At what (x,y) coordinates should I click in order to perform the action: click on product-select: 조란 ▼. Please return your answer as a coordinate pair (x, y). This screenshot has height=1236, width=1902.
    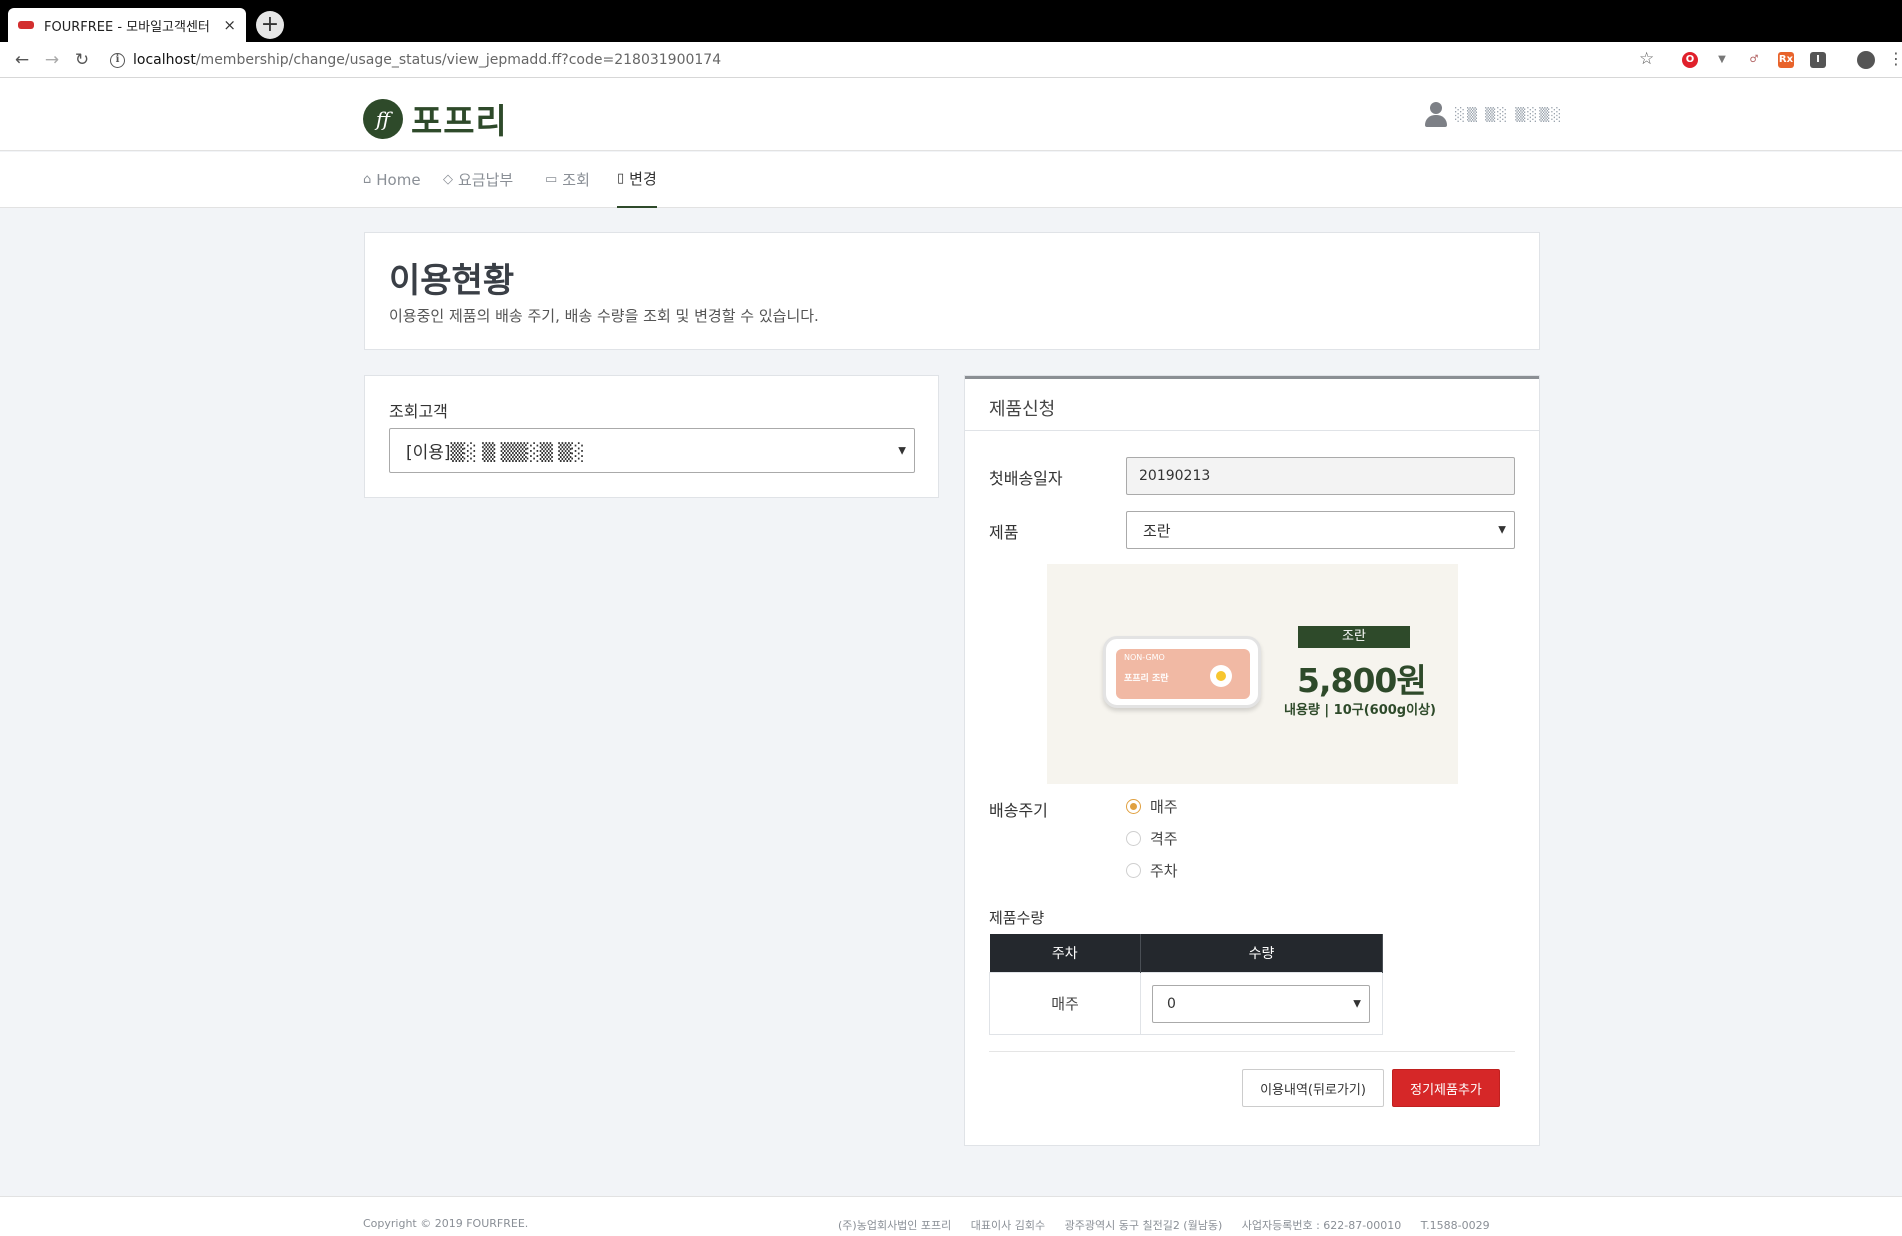
    Looking at the image, I should click on (1320, 530).